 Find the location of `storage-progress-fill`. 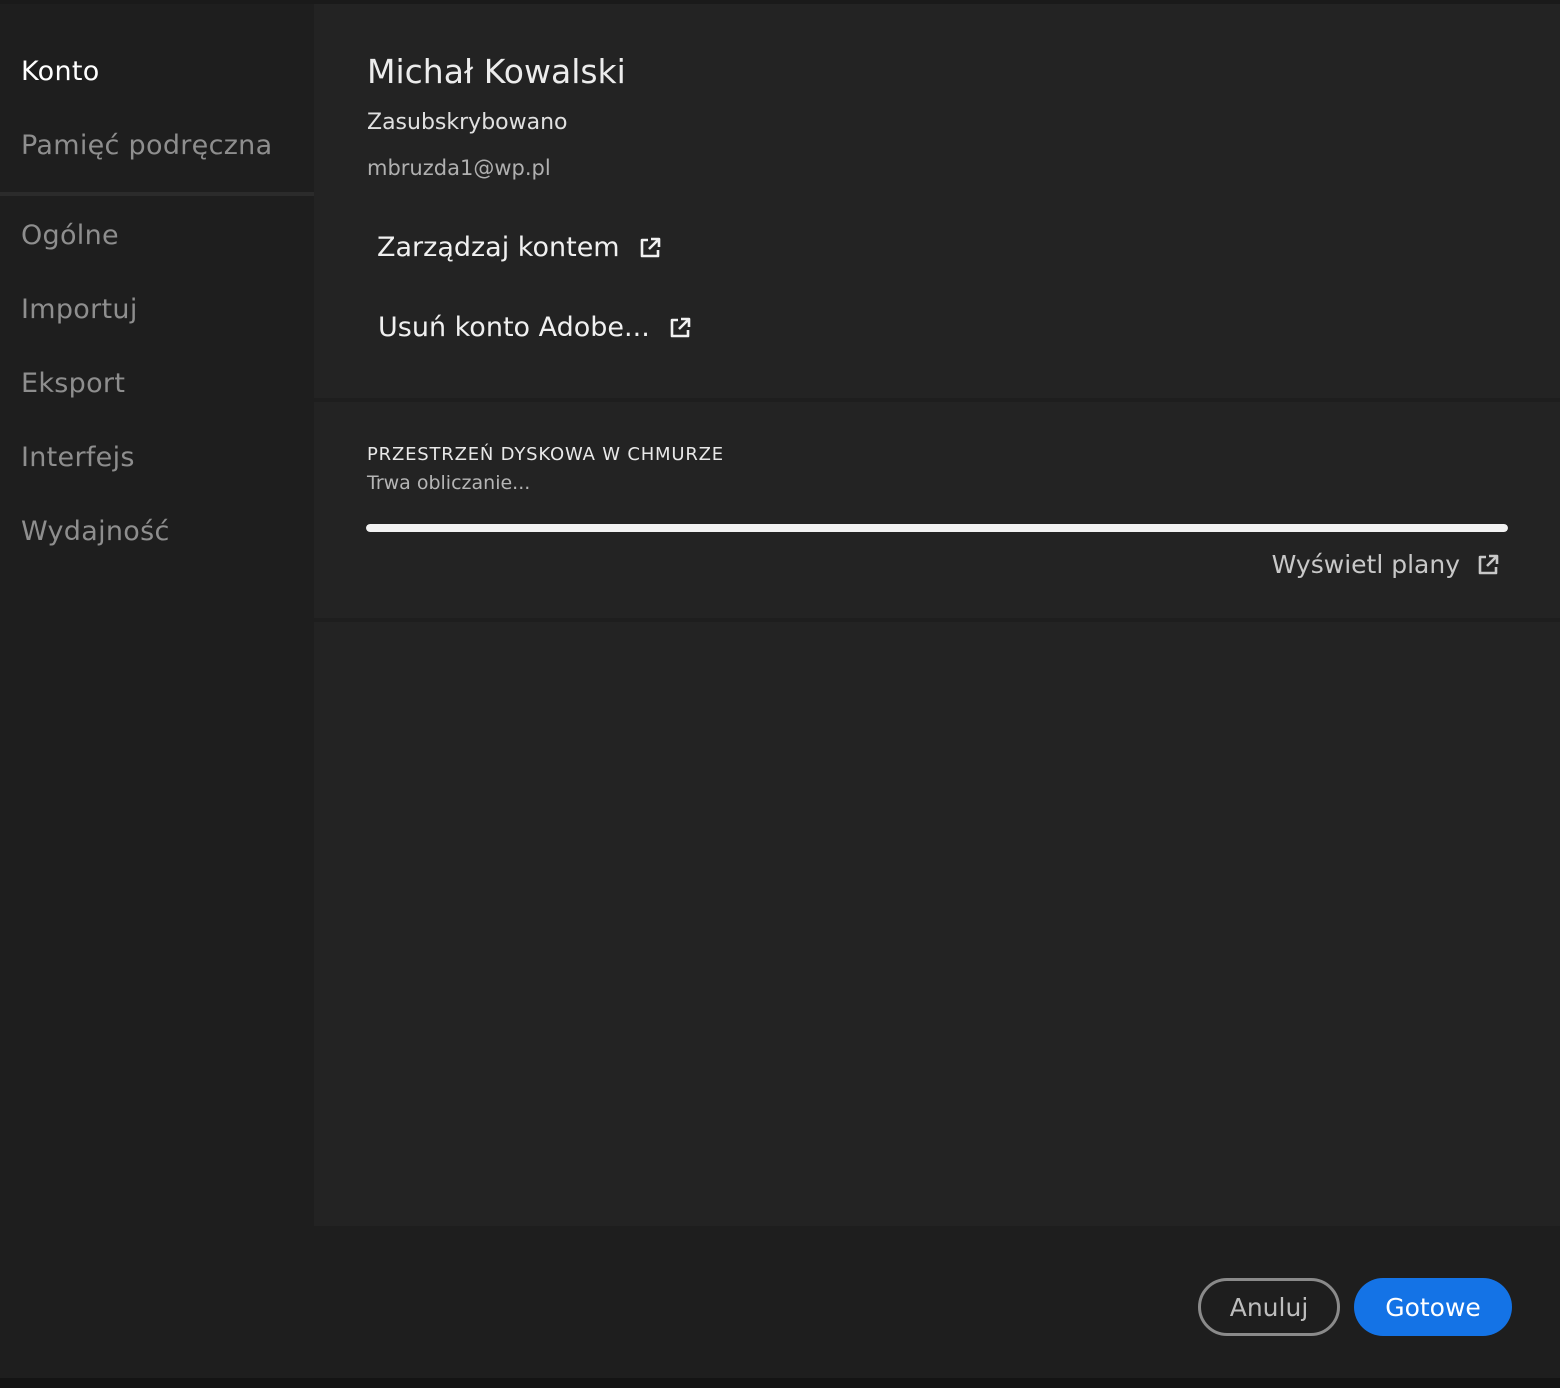

storage-progress-fill is located at coordinates (937, 528).